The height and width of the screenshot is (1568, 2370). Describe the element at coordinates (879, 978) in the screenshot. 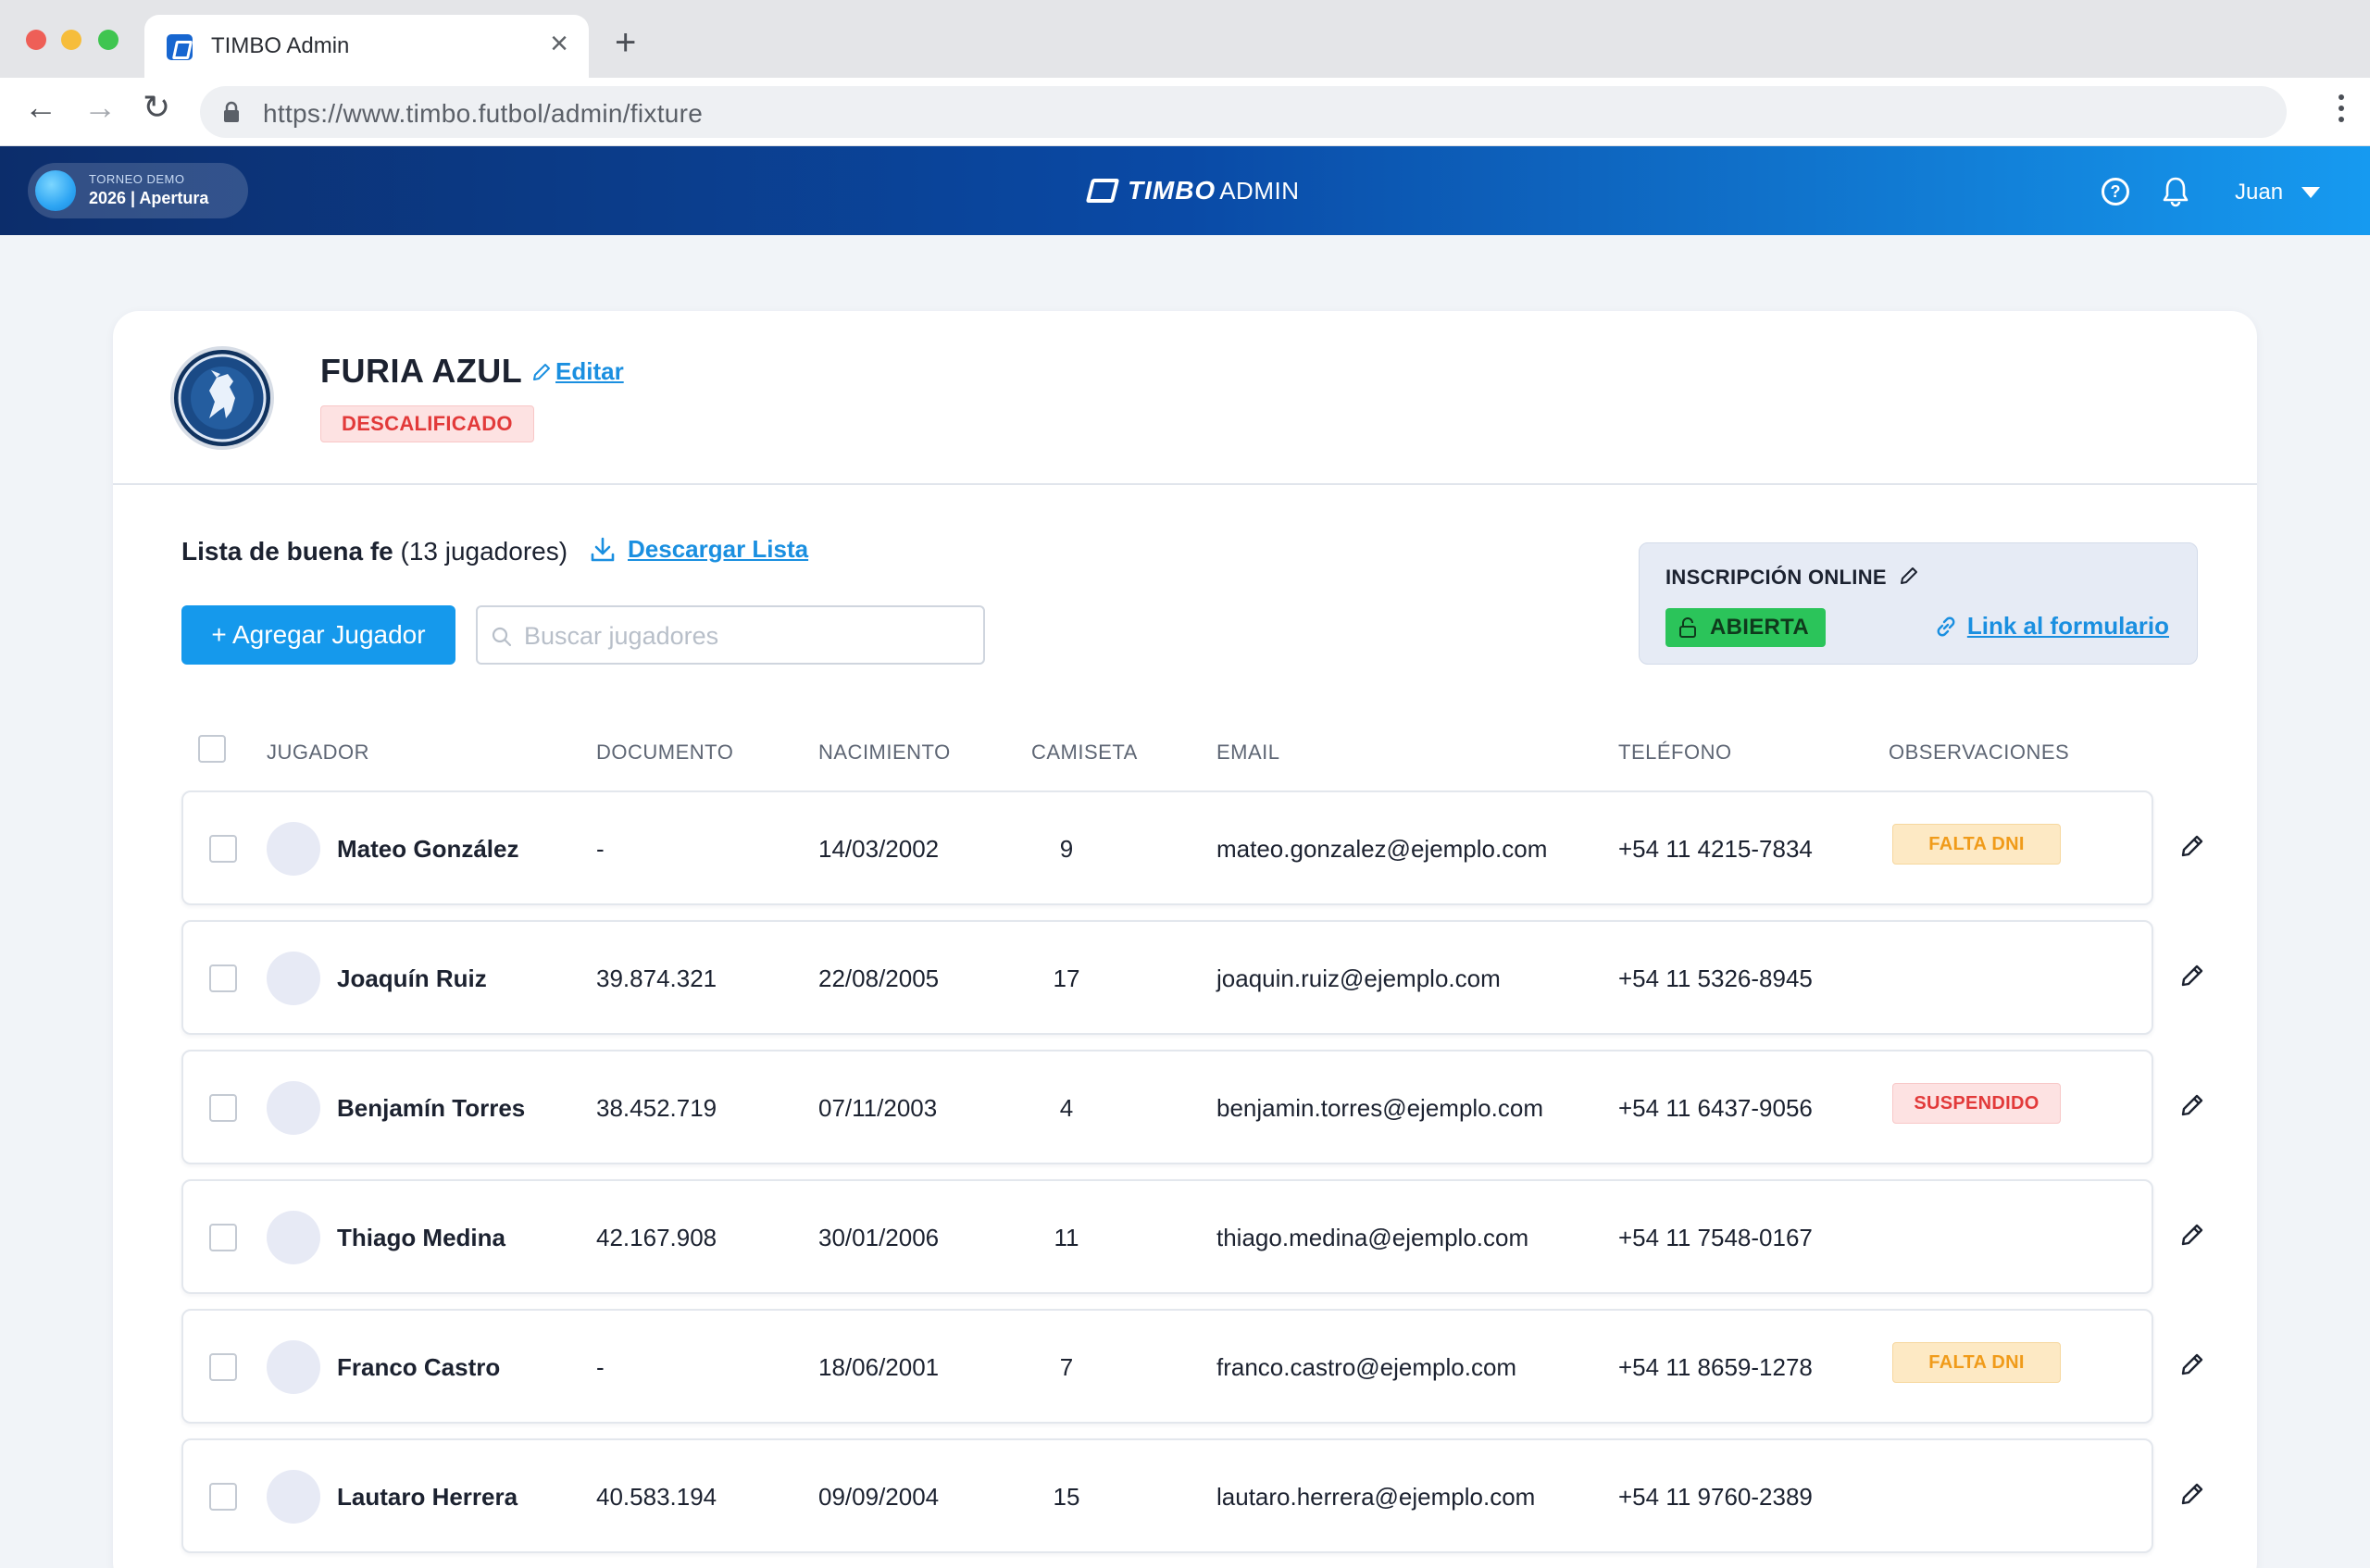

I see `player-birthdate: 22/08/2005` at that location.